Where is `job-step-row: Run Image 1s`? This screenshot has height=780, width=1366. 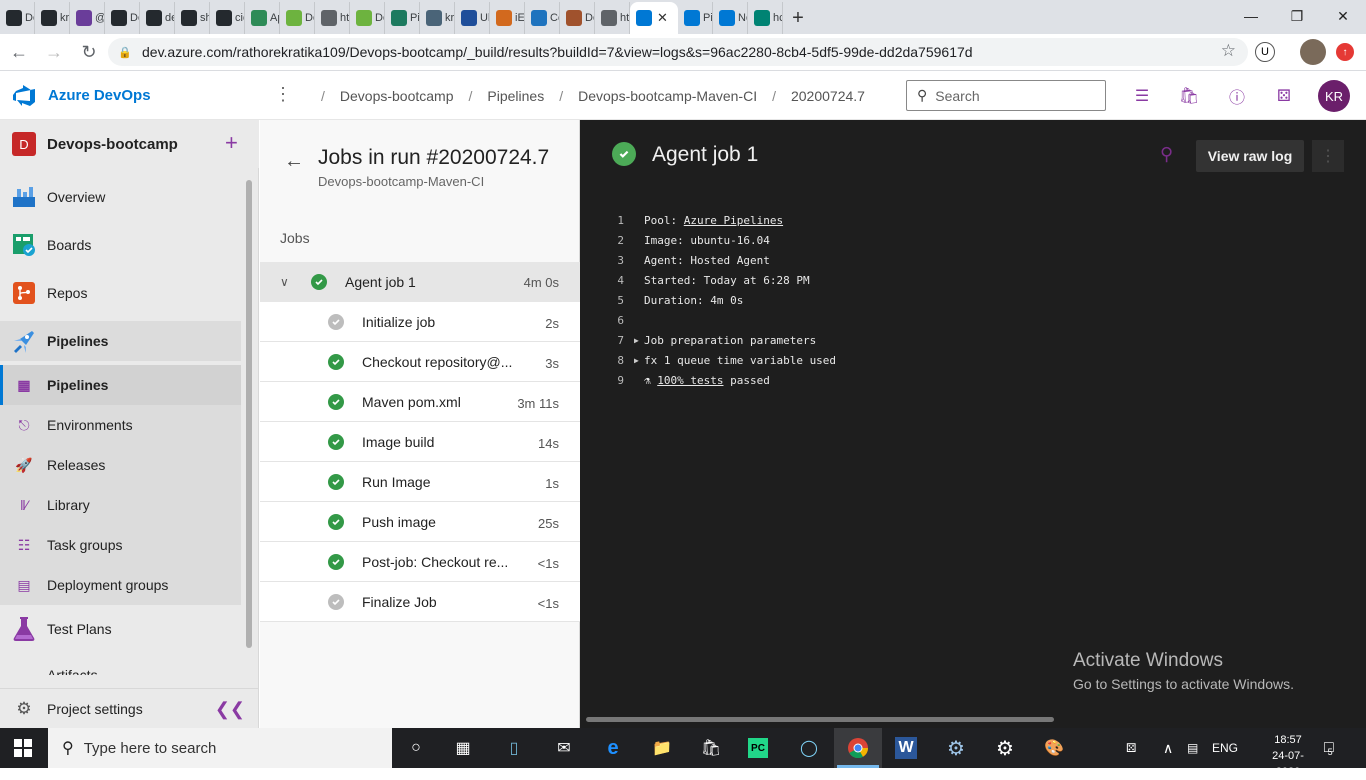 job-step-row: Run Image 1s is located at coordinates (420, 482).